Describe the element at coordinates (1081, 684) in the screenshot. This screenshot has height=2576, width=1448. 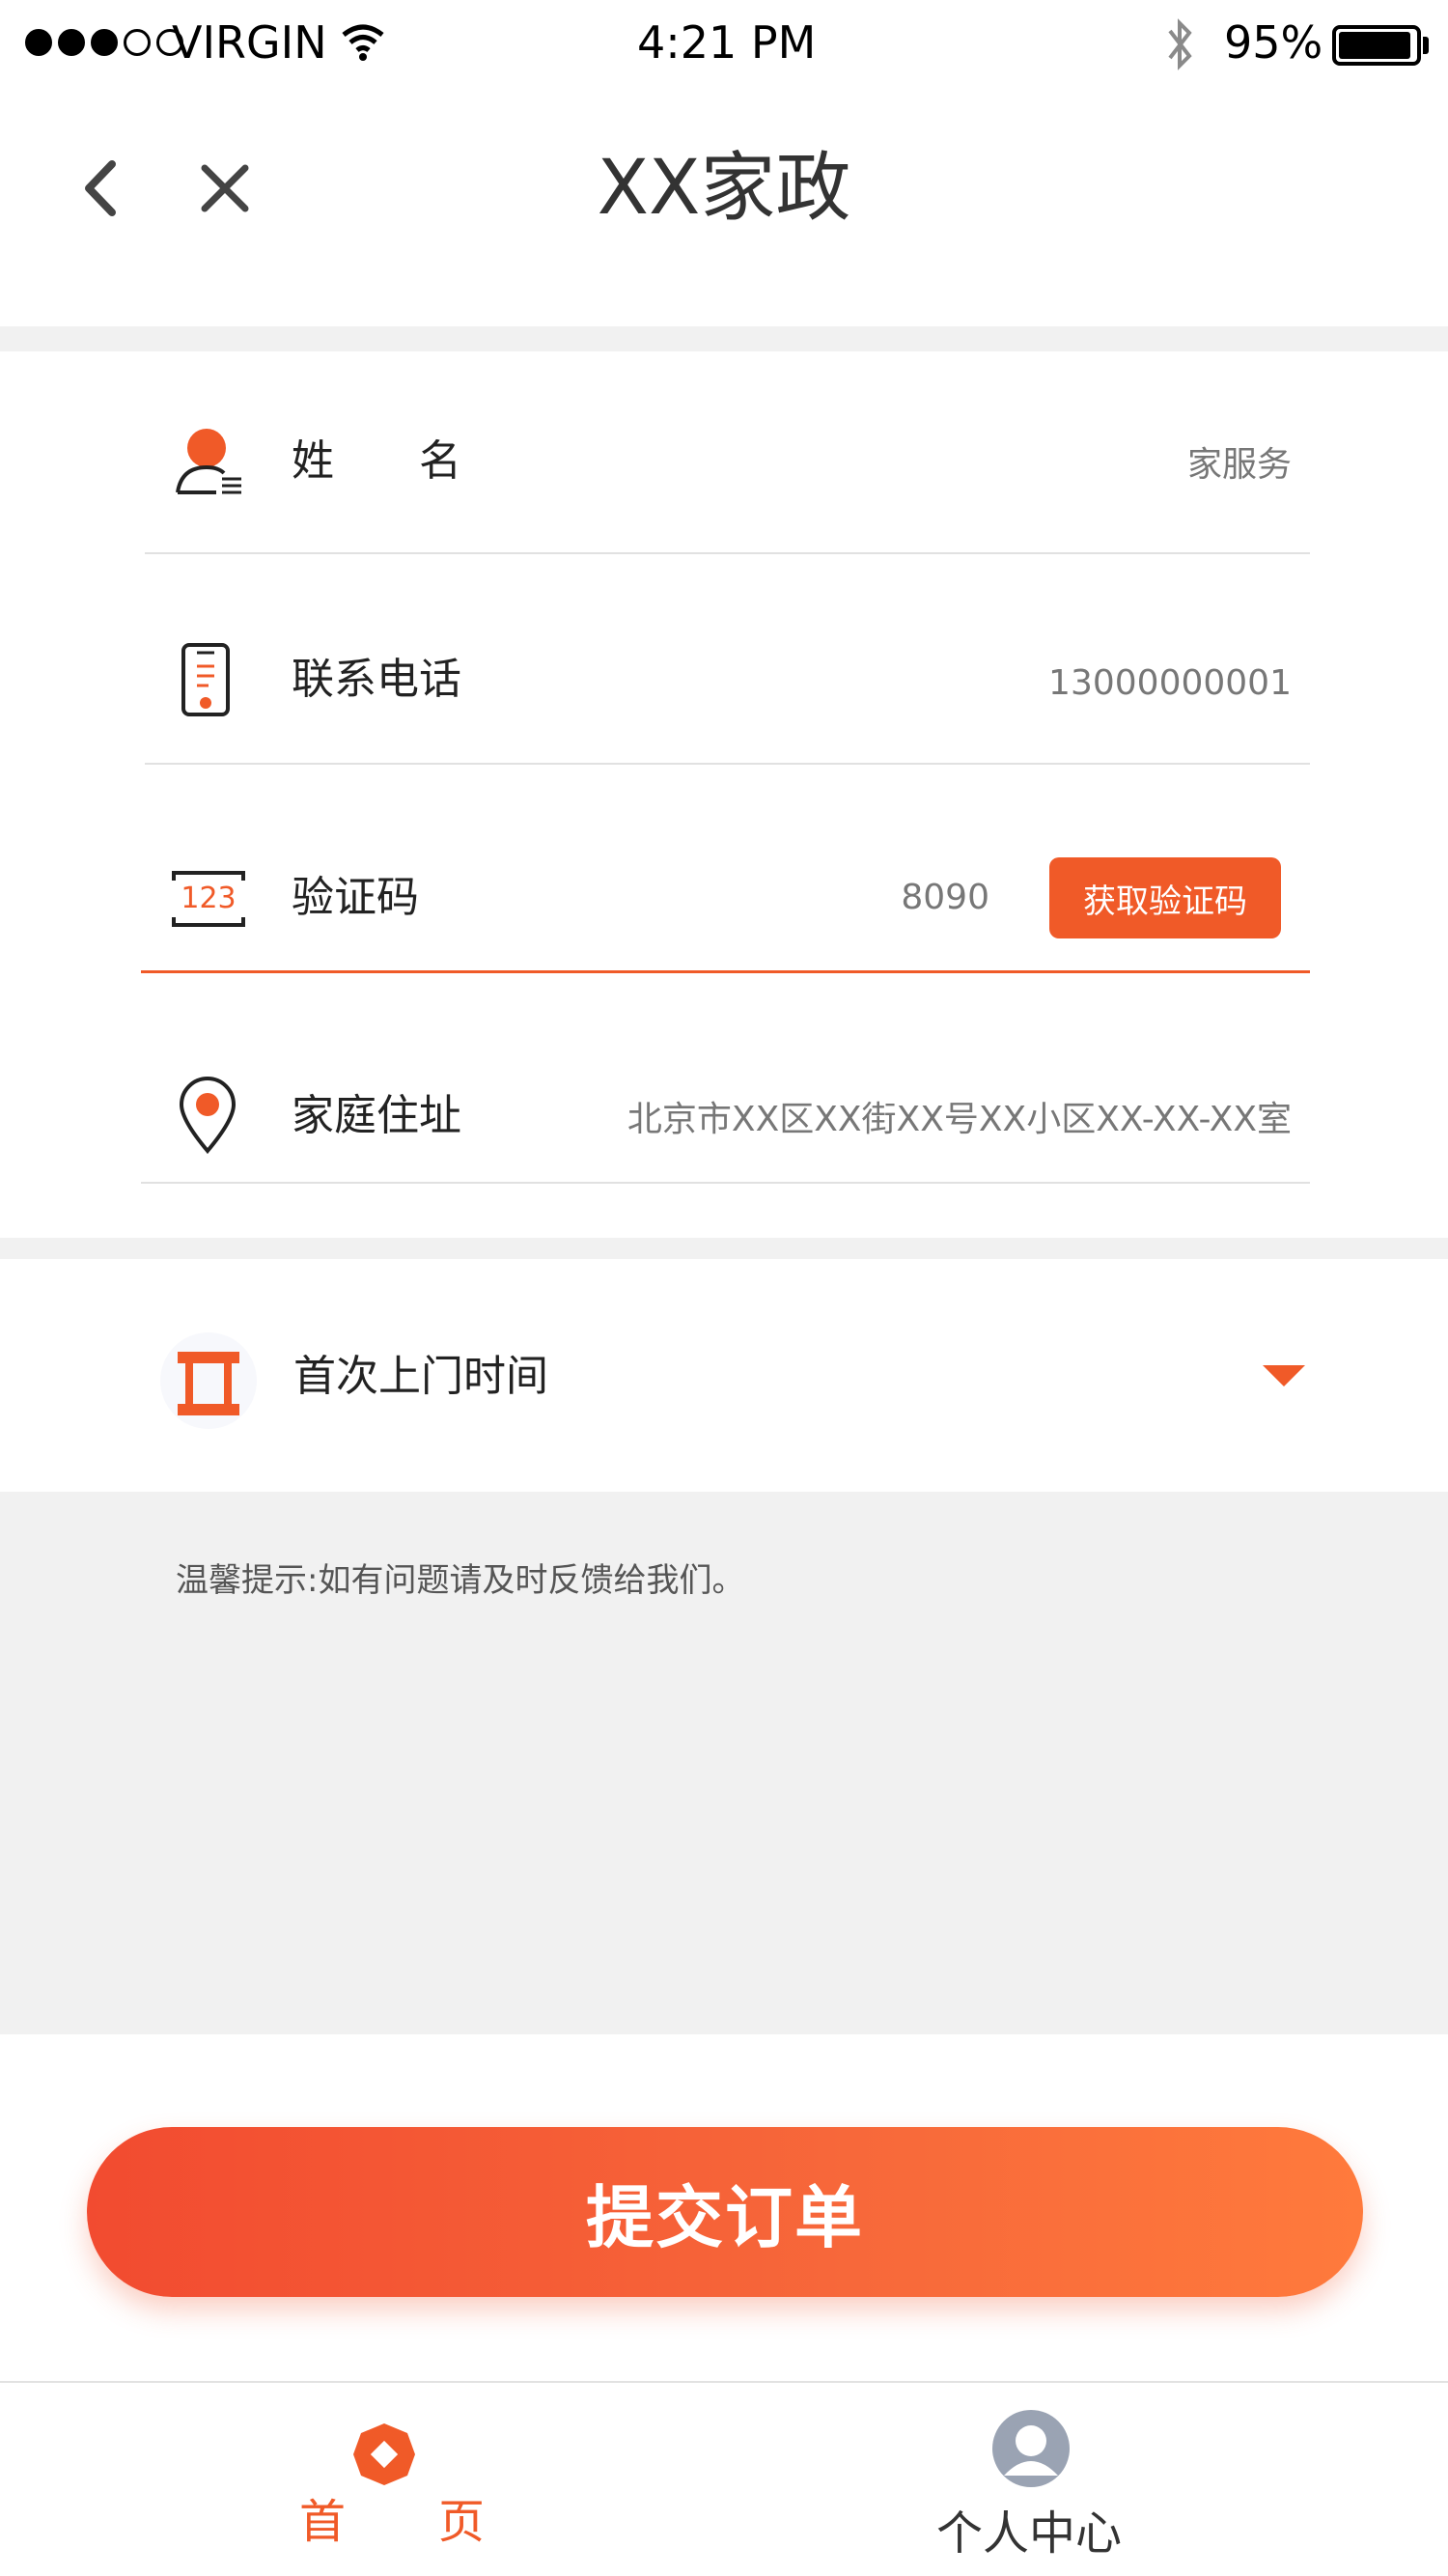
I see `phone-input: 13000000001` at that location.